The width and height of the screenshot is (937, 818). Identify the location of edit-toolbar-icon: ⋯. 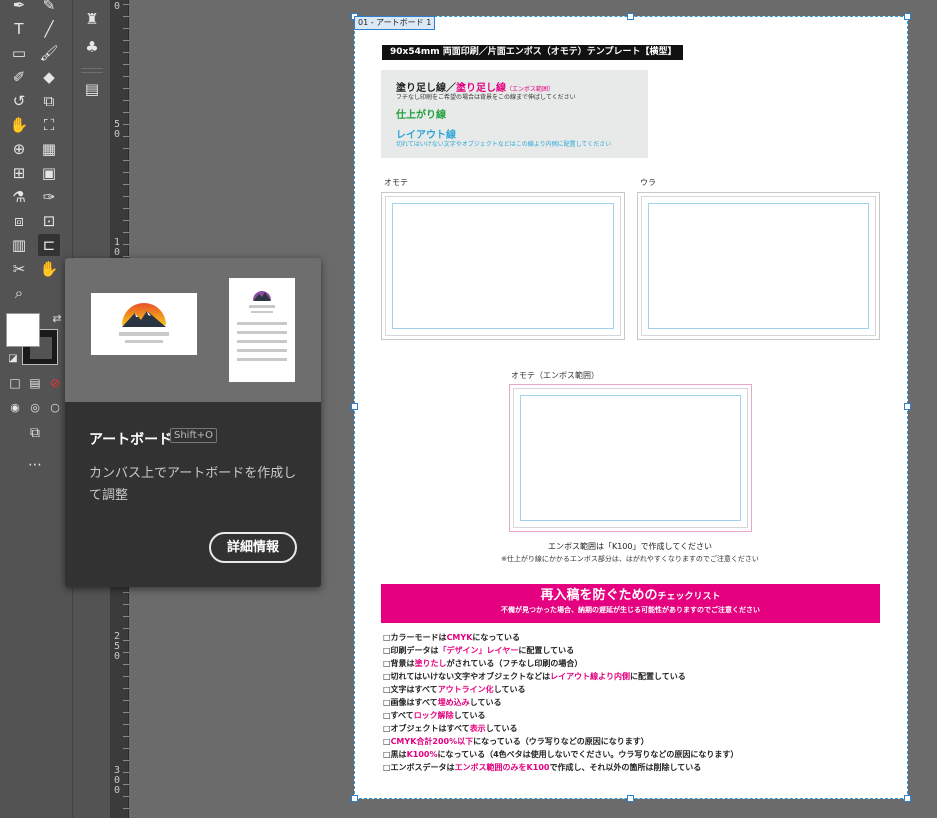
(35, 465).